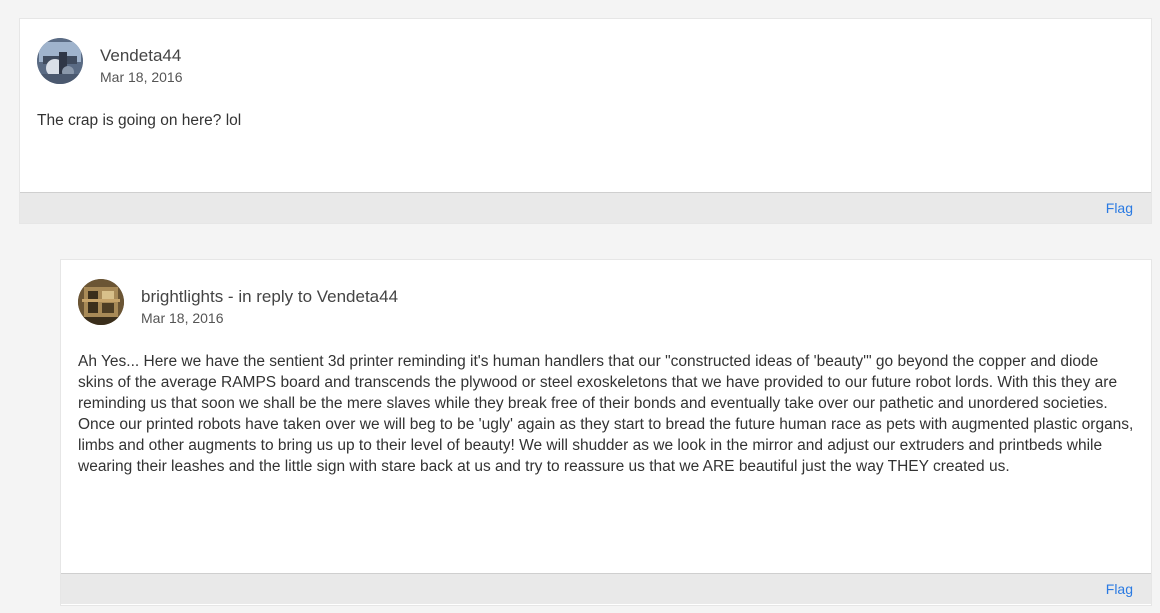 The height and width of the screenshot is (613, 1160). What do you see at coordinates (585, 63) in the screenshot?
I see `comment-header: Vendeta44 Mar 18, 2016` at bounding box center [585, 63].